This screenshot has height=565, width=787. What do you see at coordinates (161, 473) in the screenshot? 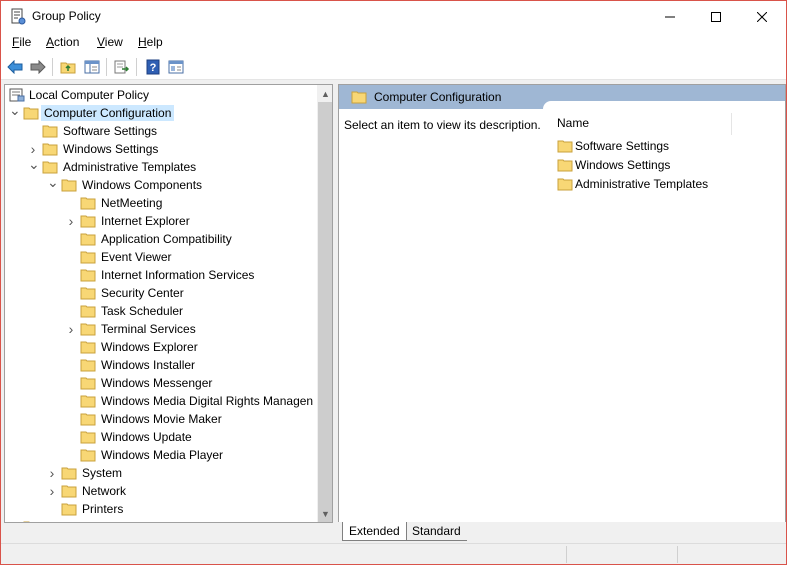
I see `tree-item-system: › System` at bounding box center [161, 473].